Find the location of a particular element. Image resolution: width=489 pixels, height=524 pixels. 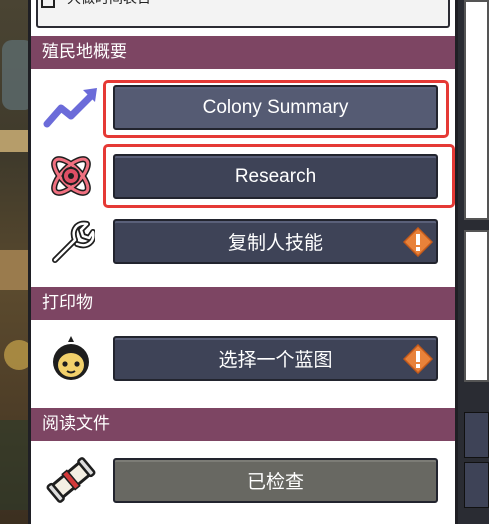

row-colony-summary: Colony Summary is located at coordinates (243, 107).